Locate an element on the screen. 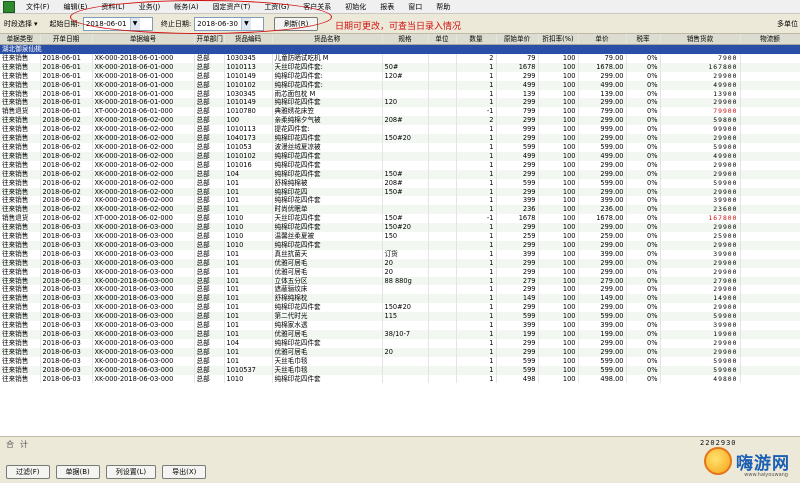  table-cell: 599.00 is located at coordinates (602, 317).